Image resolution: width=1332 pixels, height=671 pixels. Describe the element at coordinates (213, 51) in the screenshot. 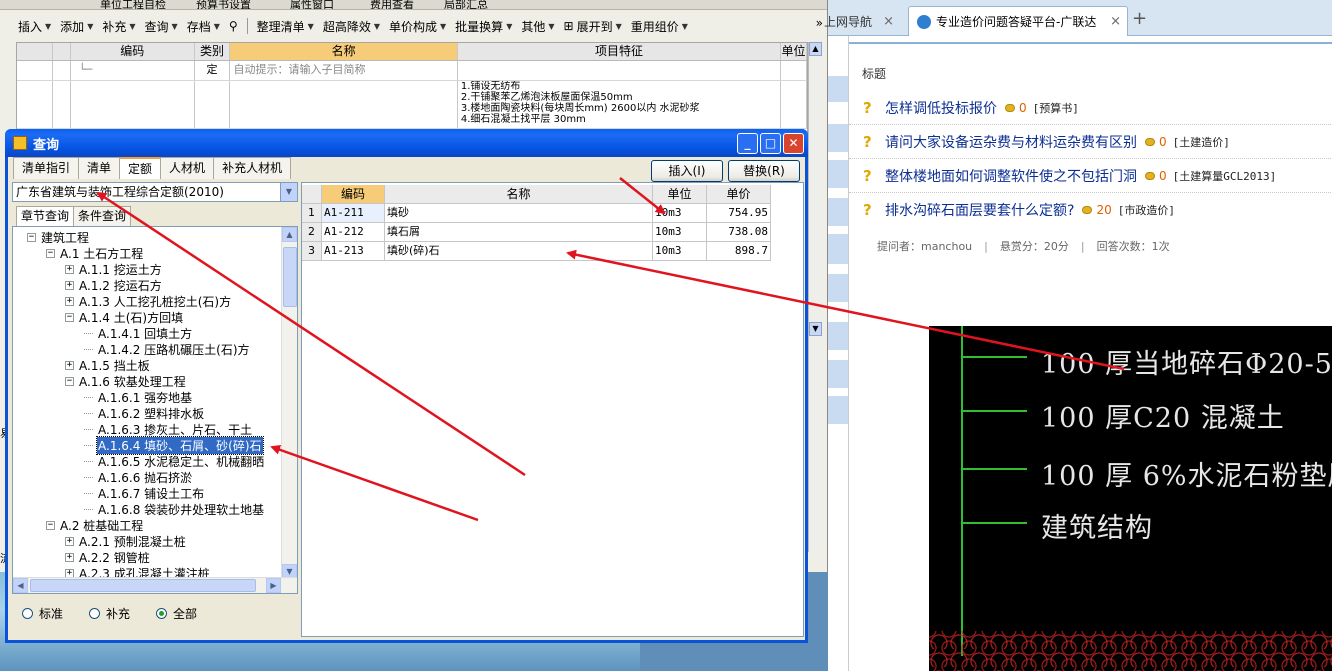

I see `bg-col-type: 类别` at that location.